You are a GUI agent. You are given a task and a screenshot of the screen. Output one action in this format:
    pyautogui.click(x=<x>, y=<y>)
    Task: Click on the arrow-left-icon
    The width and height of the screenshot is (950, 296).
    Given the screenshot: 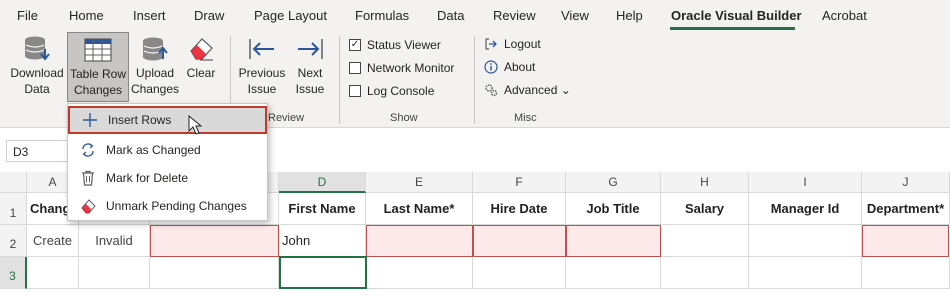 What is the action you would take?
    pyautogui.click(x=261, y=49)
    